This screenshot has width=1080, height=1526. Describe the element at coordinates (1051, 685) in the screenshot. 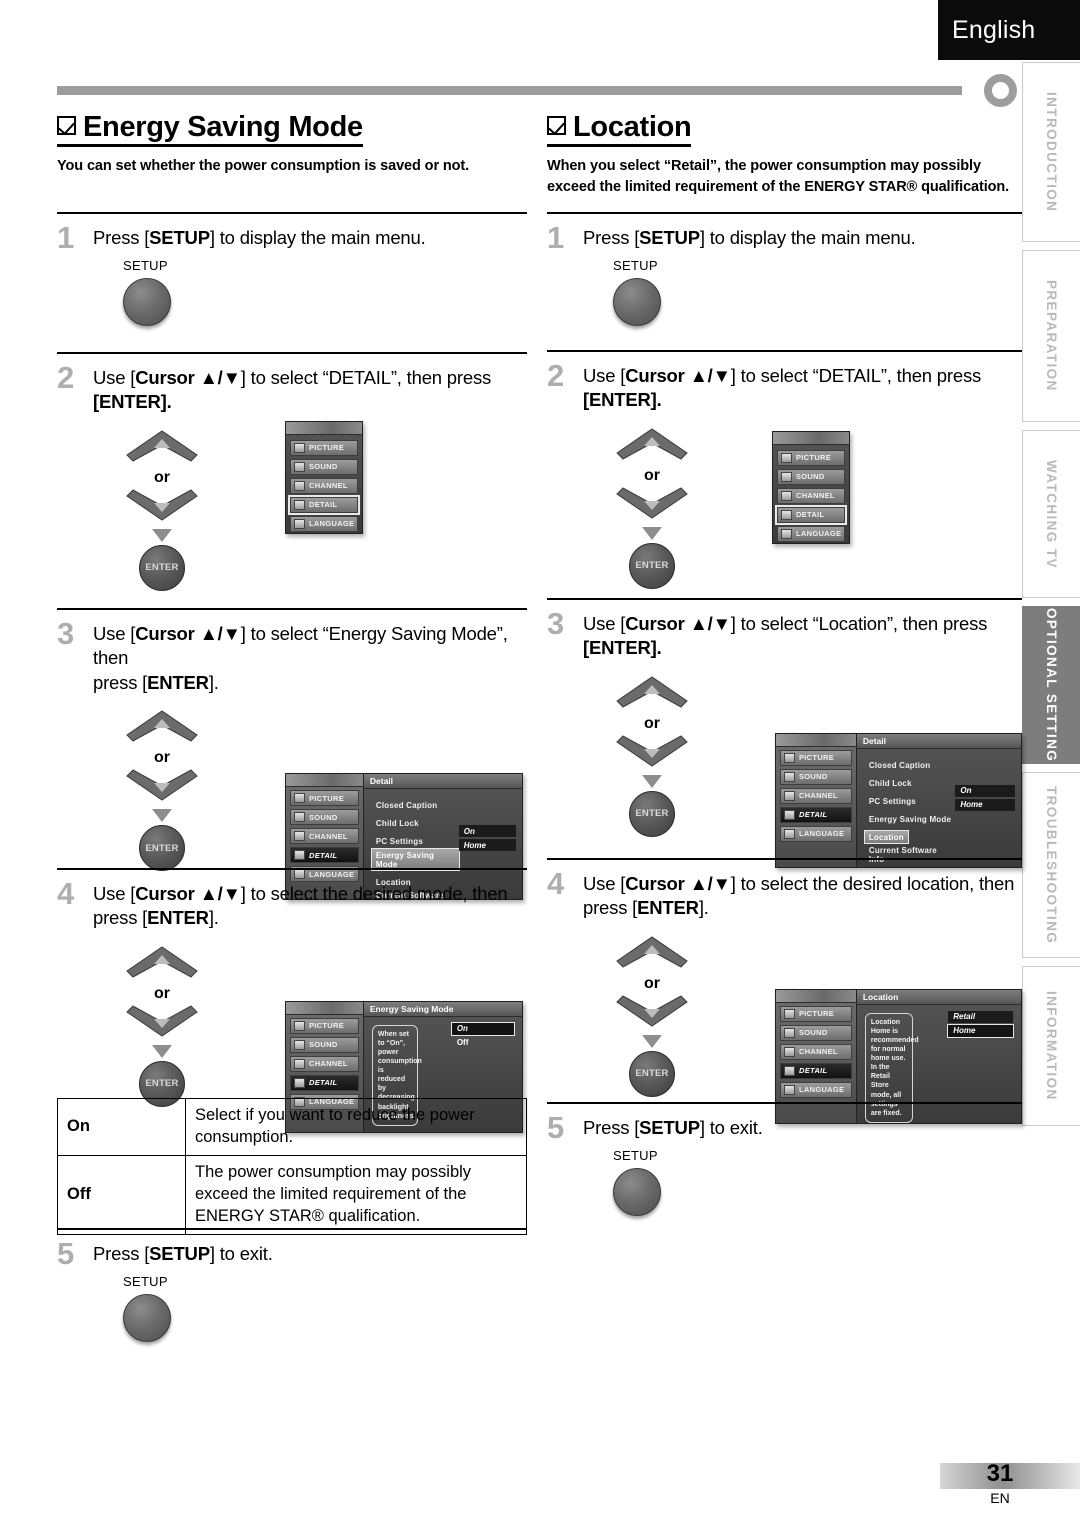

I see `sidebar-item-optional-setting: OPTIONAL SETTING` at that location.